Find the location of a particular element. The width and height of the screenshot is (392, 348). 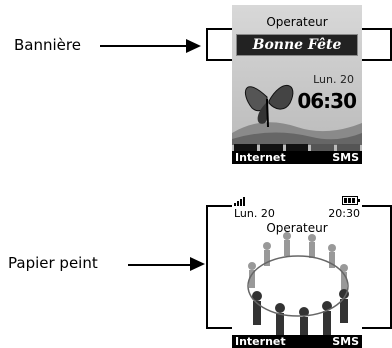

clock-display: 06:30 is located at coordinates (327, 101).